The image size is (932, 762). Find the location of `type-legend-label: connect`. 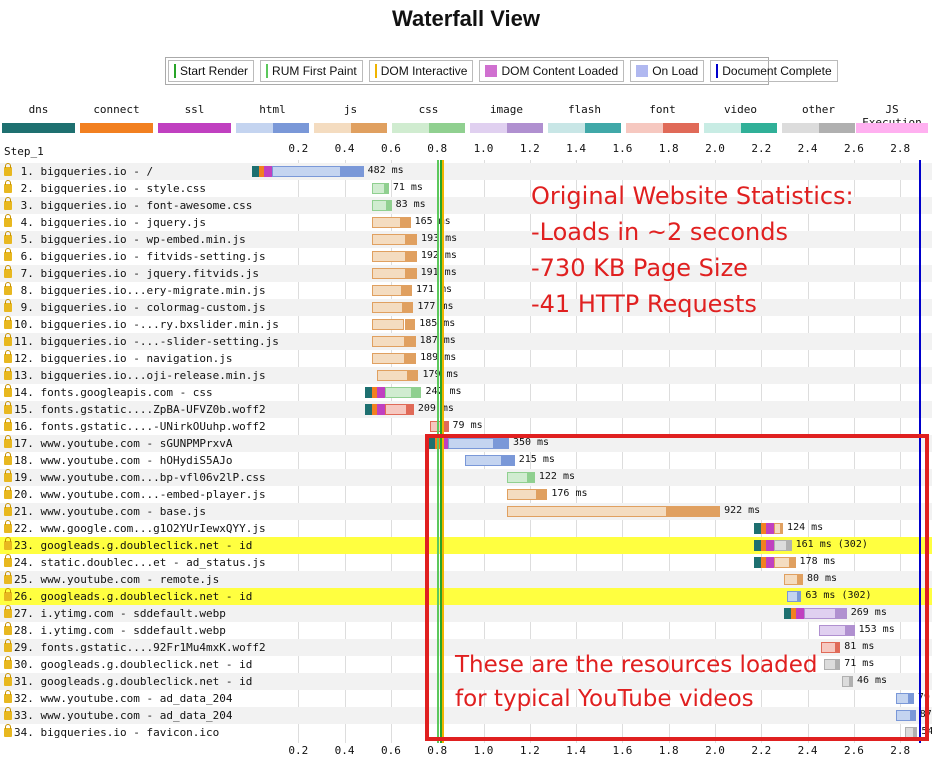

type-legend-label: connect is located at coordinates (116, 109).